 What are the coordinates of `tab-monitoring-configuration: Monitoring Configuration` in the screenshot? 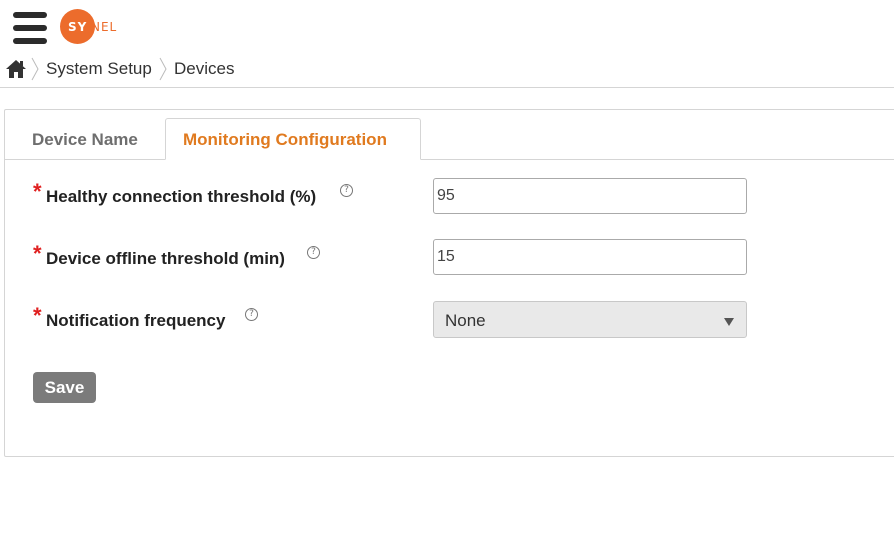 It's located at (293, 139).